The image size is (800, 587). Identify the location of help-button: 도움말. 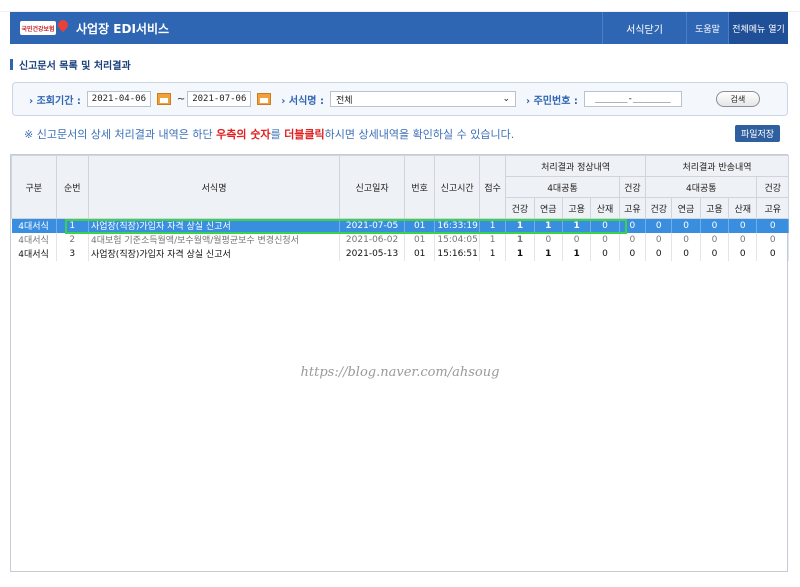
(707, 28).